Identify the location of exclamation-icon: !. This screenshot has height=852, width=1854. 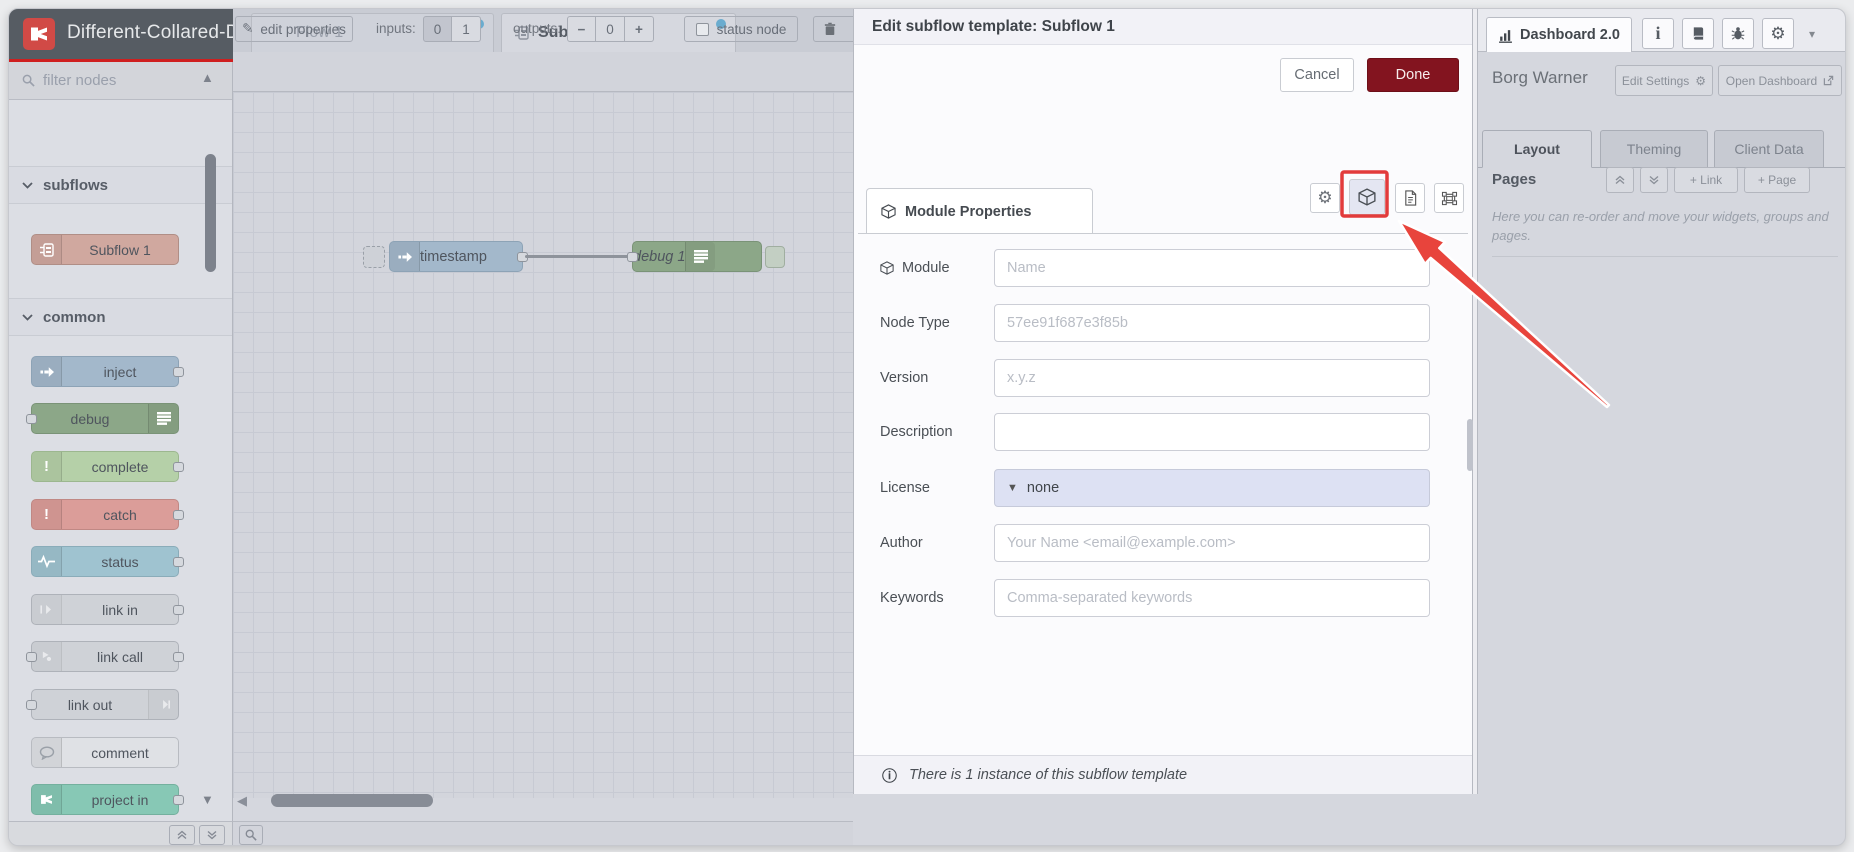
(47, 466).